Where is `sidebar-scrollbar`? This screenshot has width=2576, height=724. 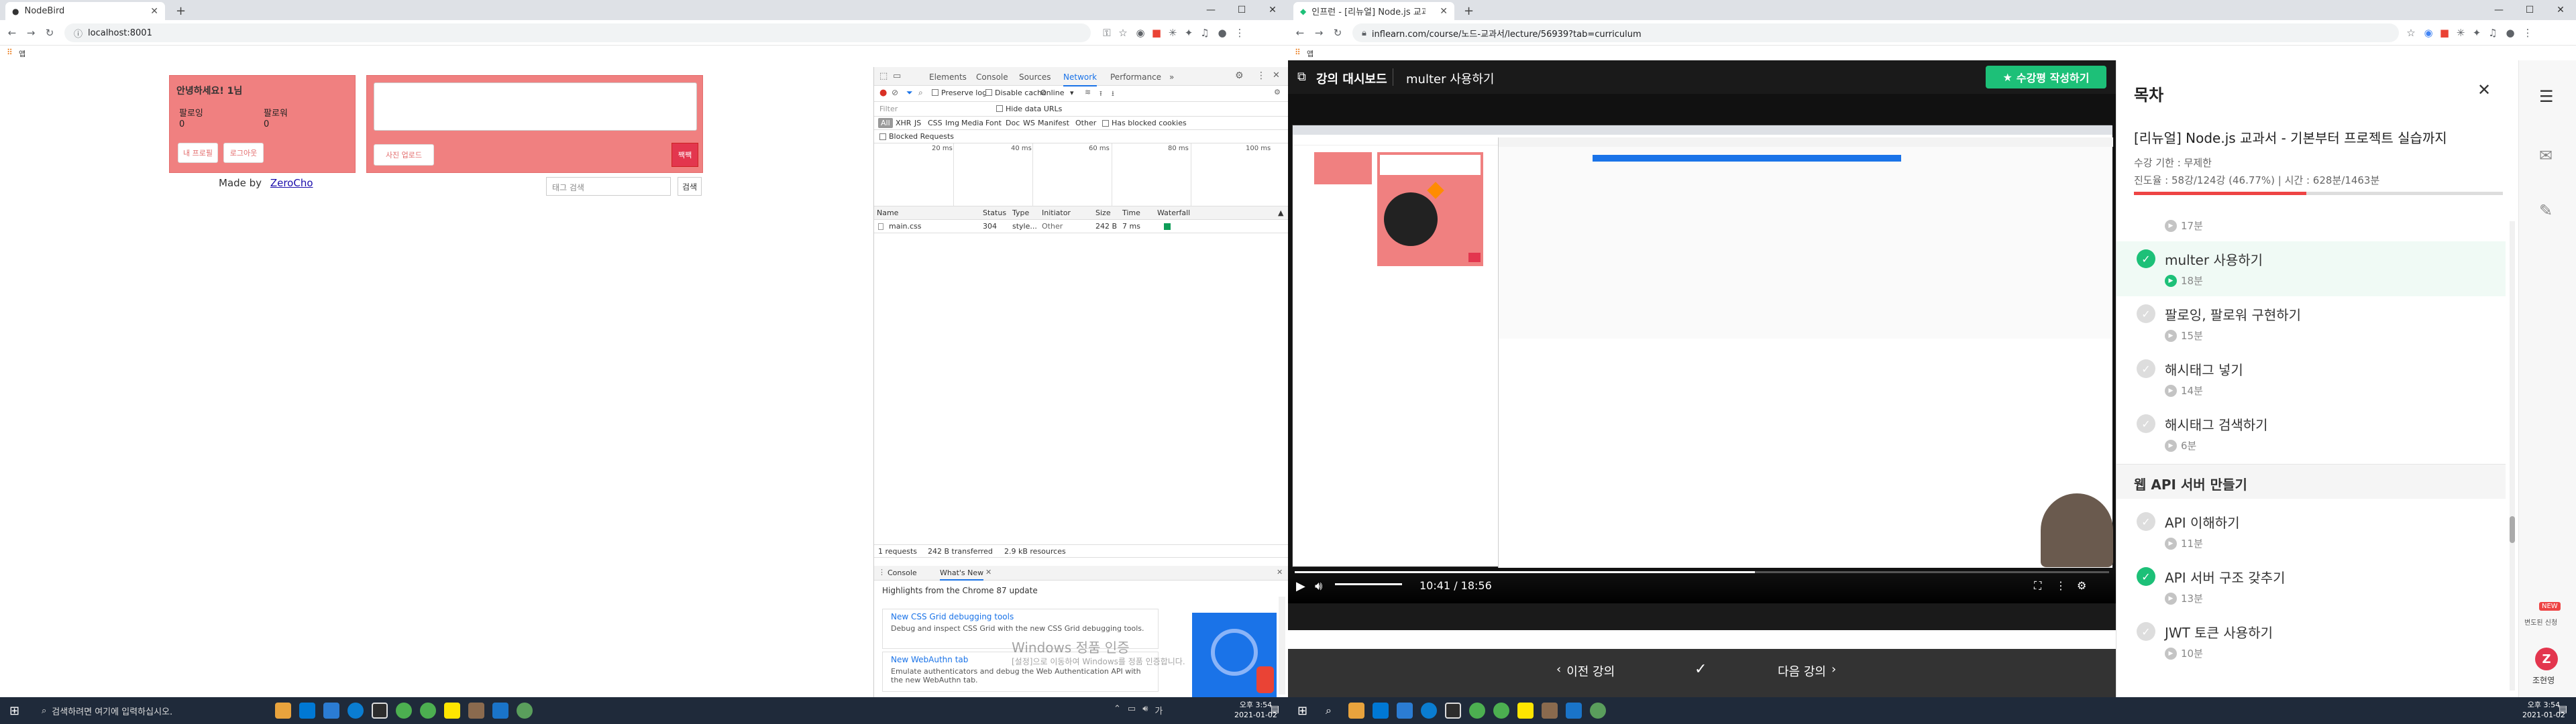 sidebar-scrollbar is located at coordinates (2512, 455).